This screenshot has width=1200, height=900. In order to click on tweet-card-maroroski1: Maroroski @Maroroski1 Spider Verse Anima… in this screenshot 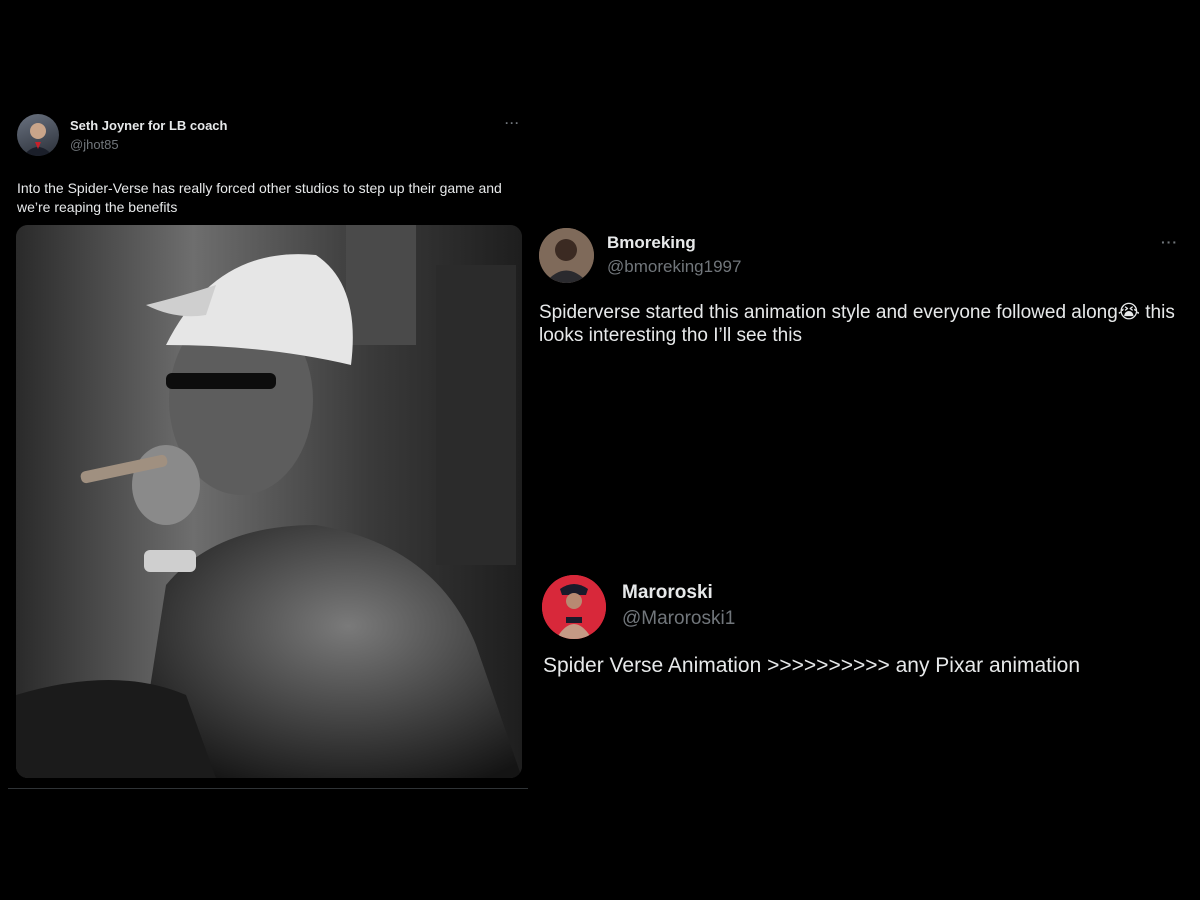, I will do `click(865, 630)`.